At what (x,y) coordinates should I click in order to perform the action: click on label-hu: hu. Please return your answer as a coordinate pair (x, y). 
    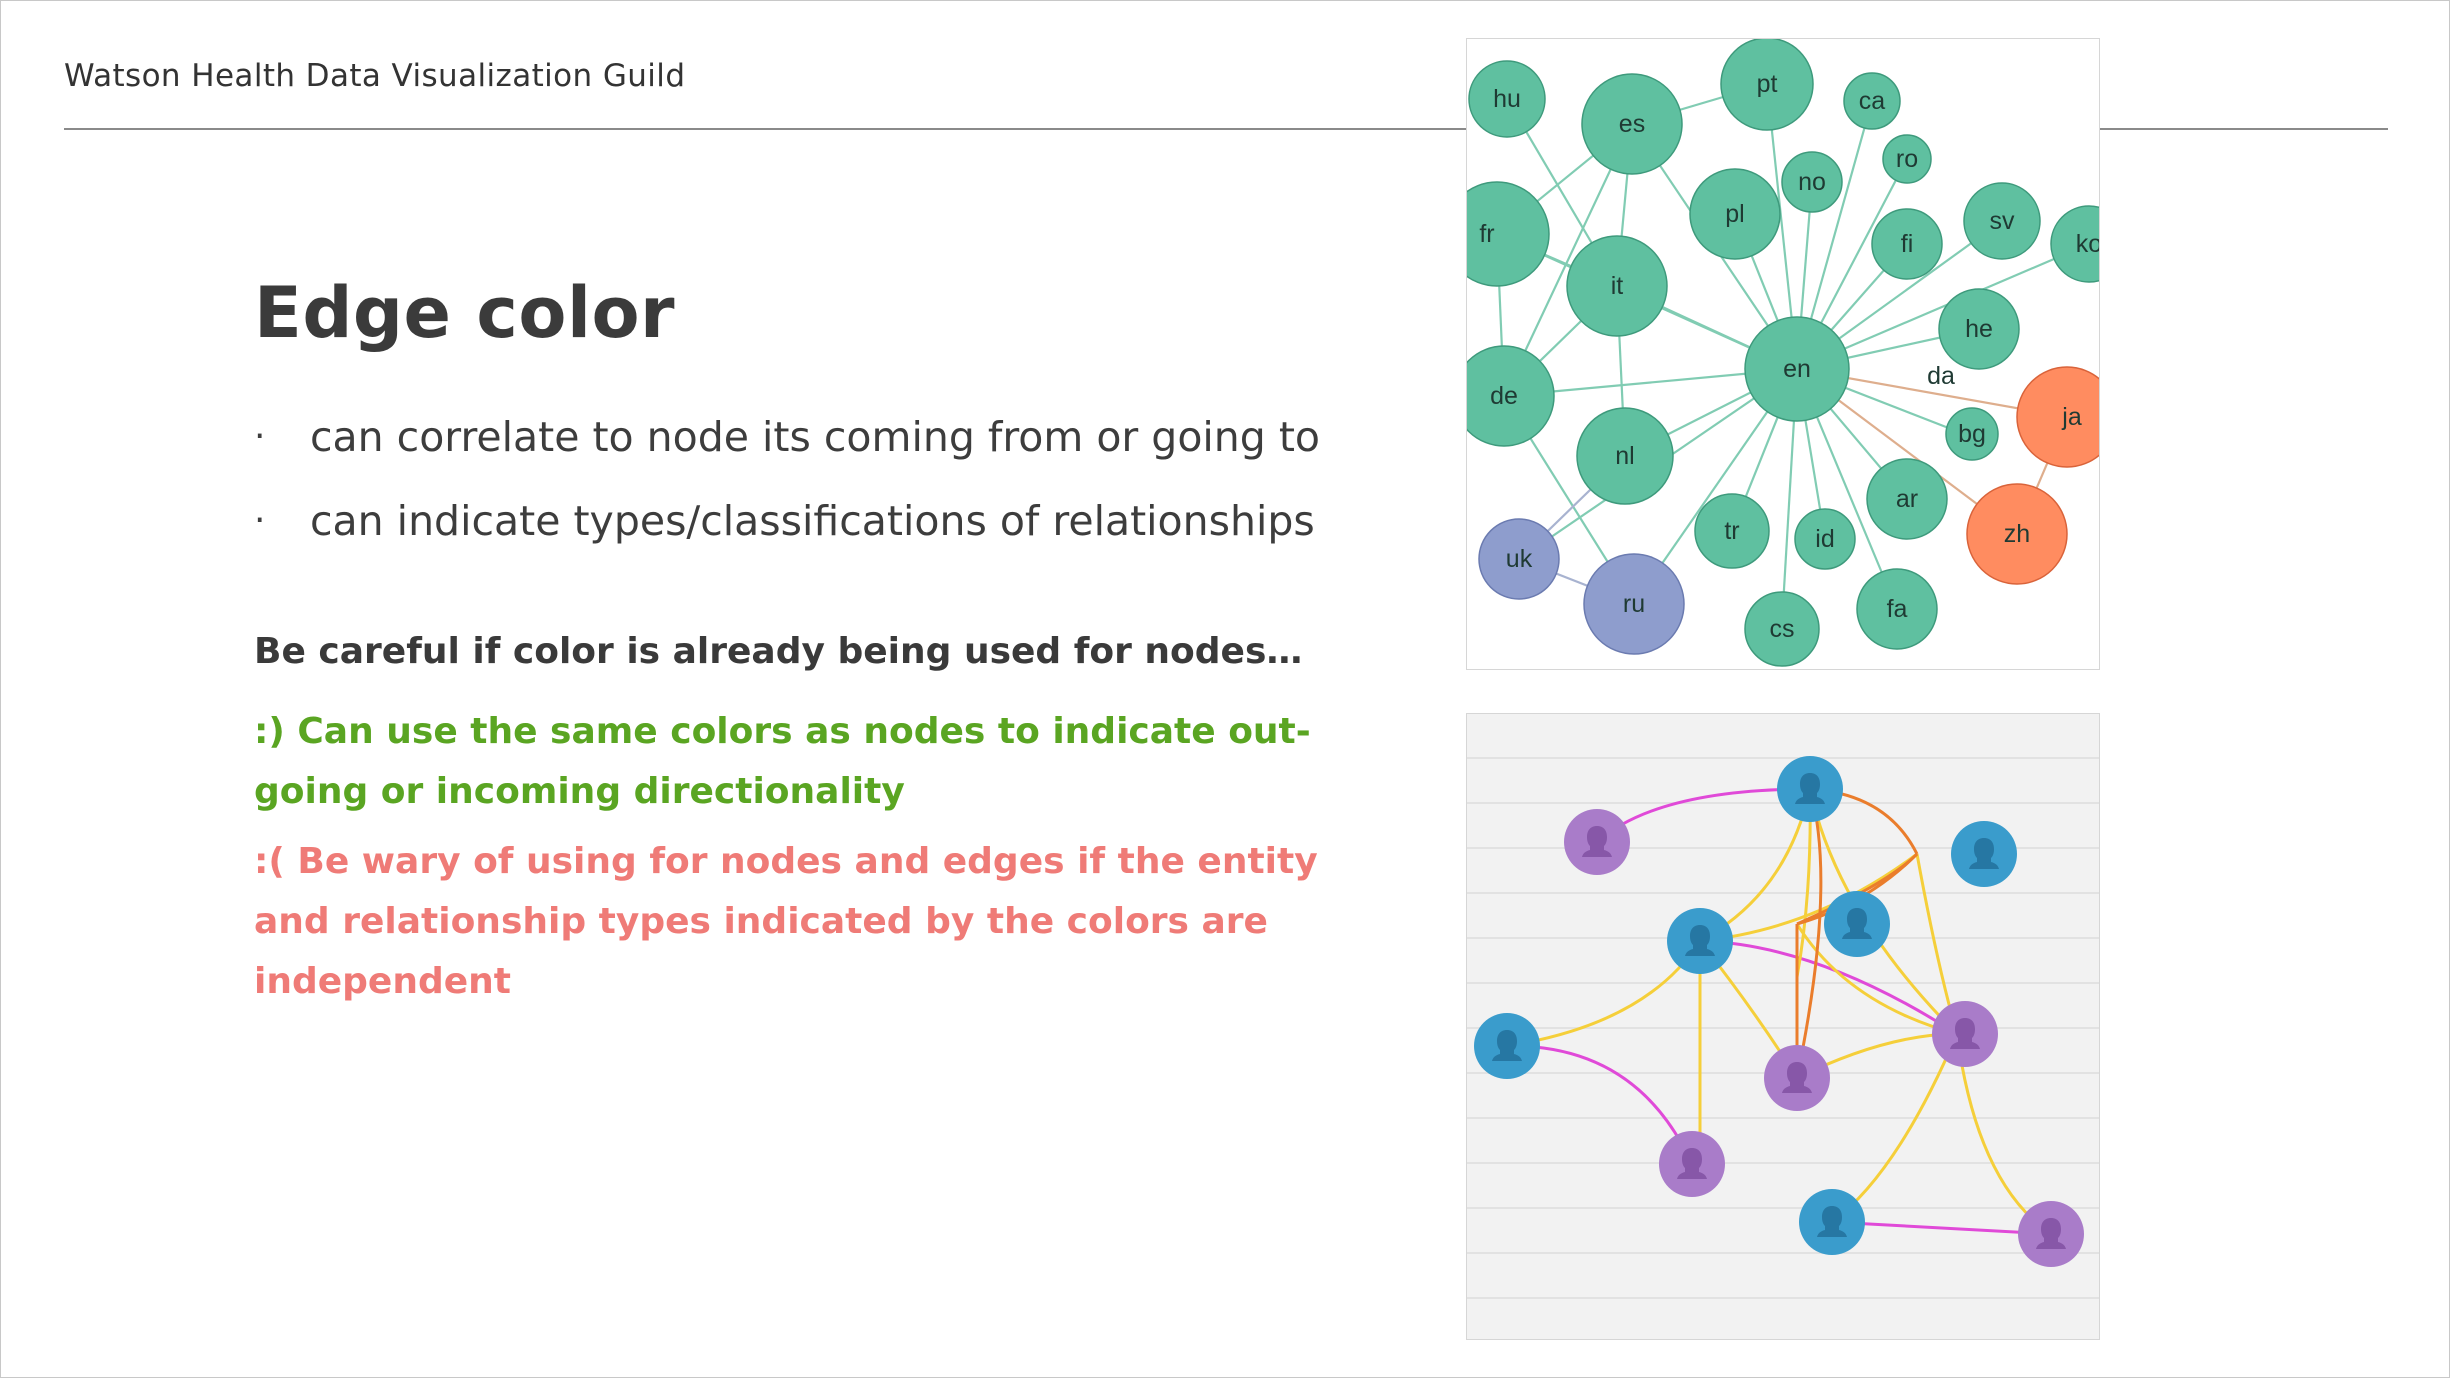
    Looking at the image, I should click on (1507, 99).